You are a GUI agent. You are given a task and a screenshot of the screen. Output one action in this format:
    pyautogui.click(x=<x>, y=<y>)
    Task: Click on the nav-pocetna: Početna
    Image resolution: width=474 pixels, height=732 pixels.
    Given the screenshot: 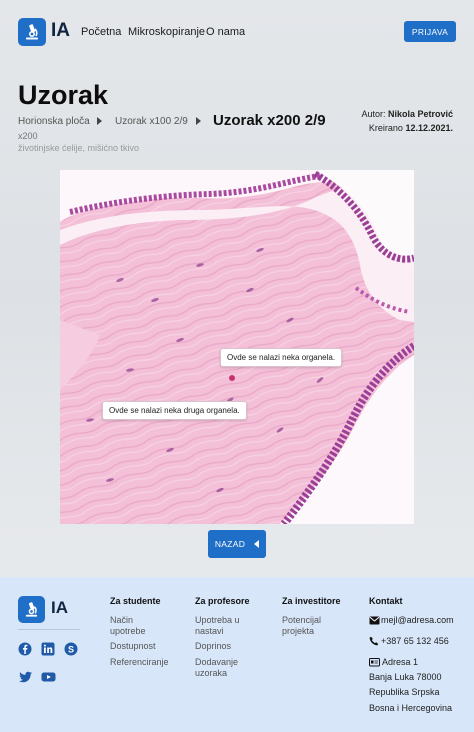 What is the action you would take?
    pyautogui.click(x=101, y=32)
    